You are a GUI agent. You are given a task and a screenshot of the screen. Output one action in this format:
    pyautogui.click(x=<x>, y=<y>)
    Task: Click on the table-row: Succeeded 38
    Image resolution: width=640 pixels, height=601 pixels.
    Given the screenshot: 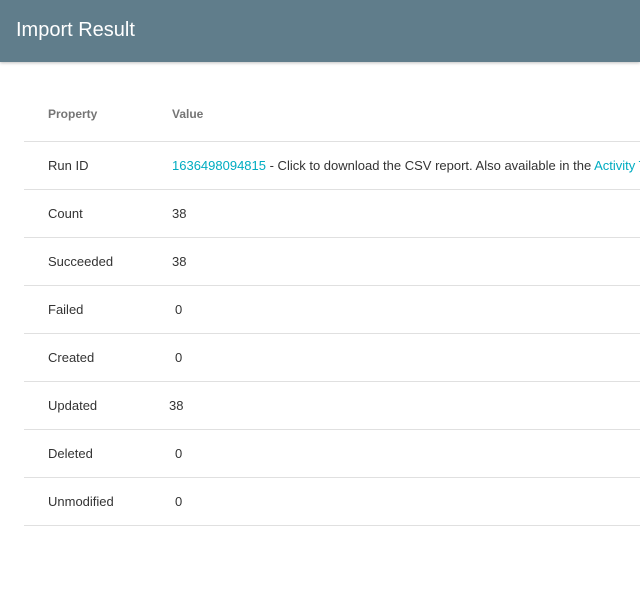 What is the action you would take?
    pyautogui.click(x=332, y=262)
    